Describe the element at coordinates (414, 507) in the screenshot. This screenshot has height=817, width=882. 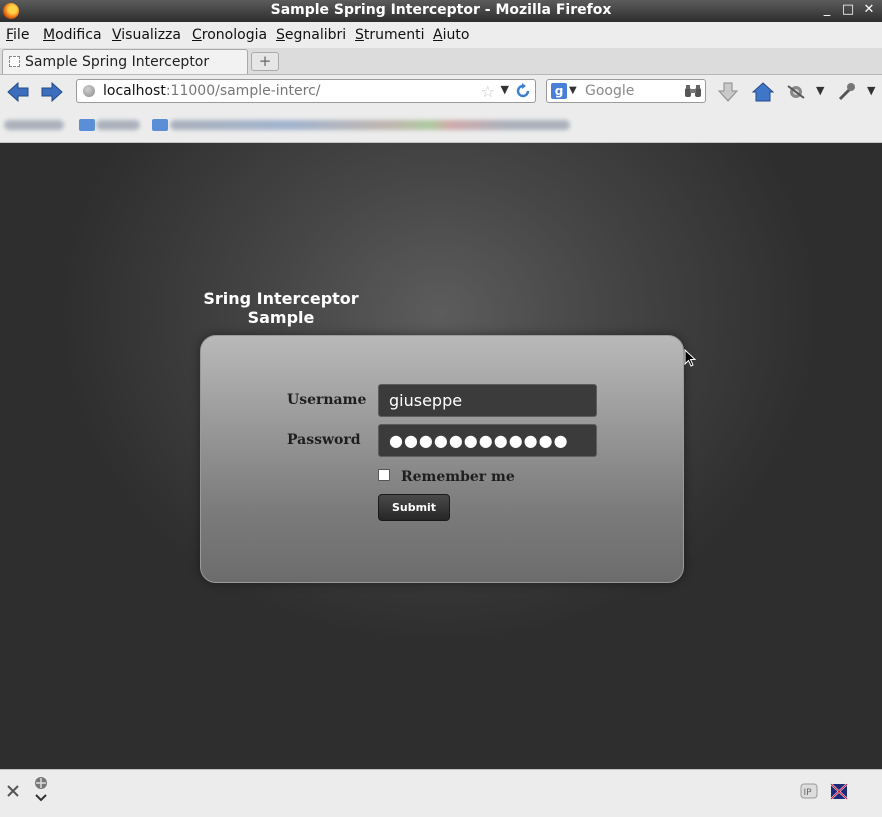
I see `submit-button: Submit` at that location.